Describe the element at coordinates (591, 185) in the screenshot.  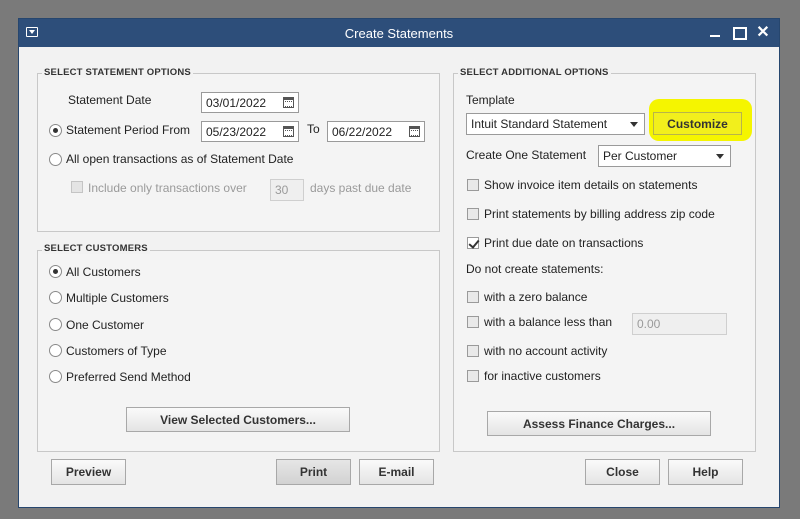
I see `option-label: Show invoice item details on statements` at that location.